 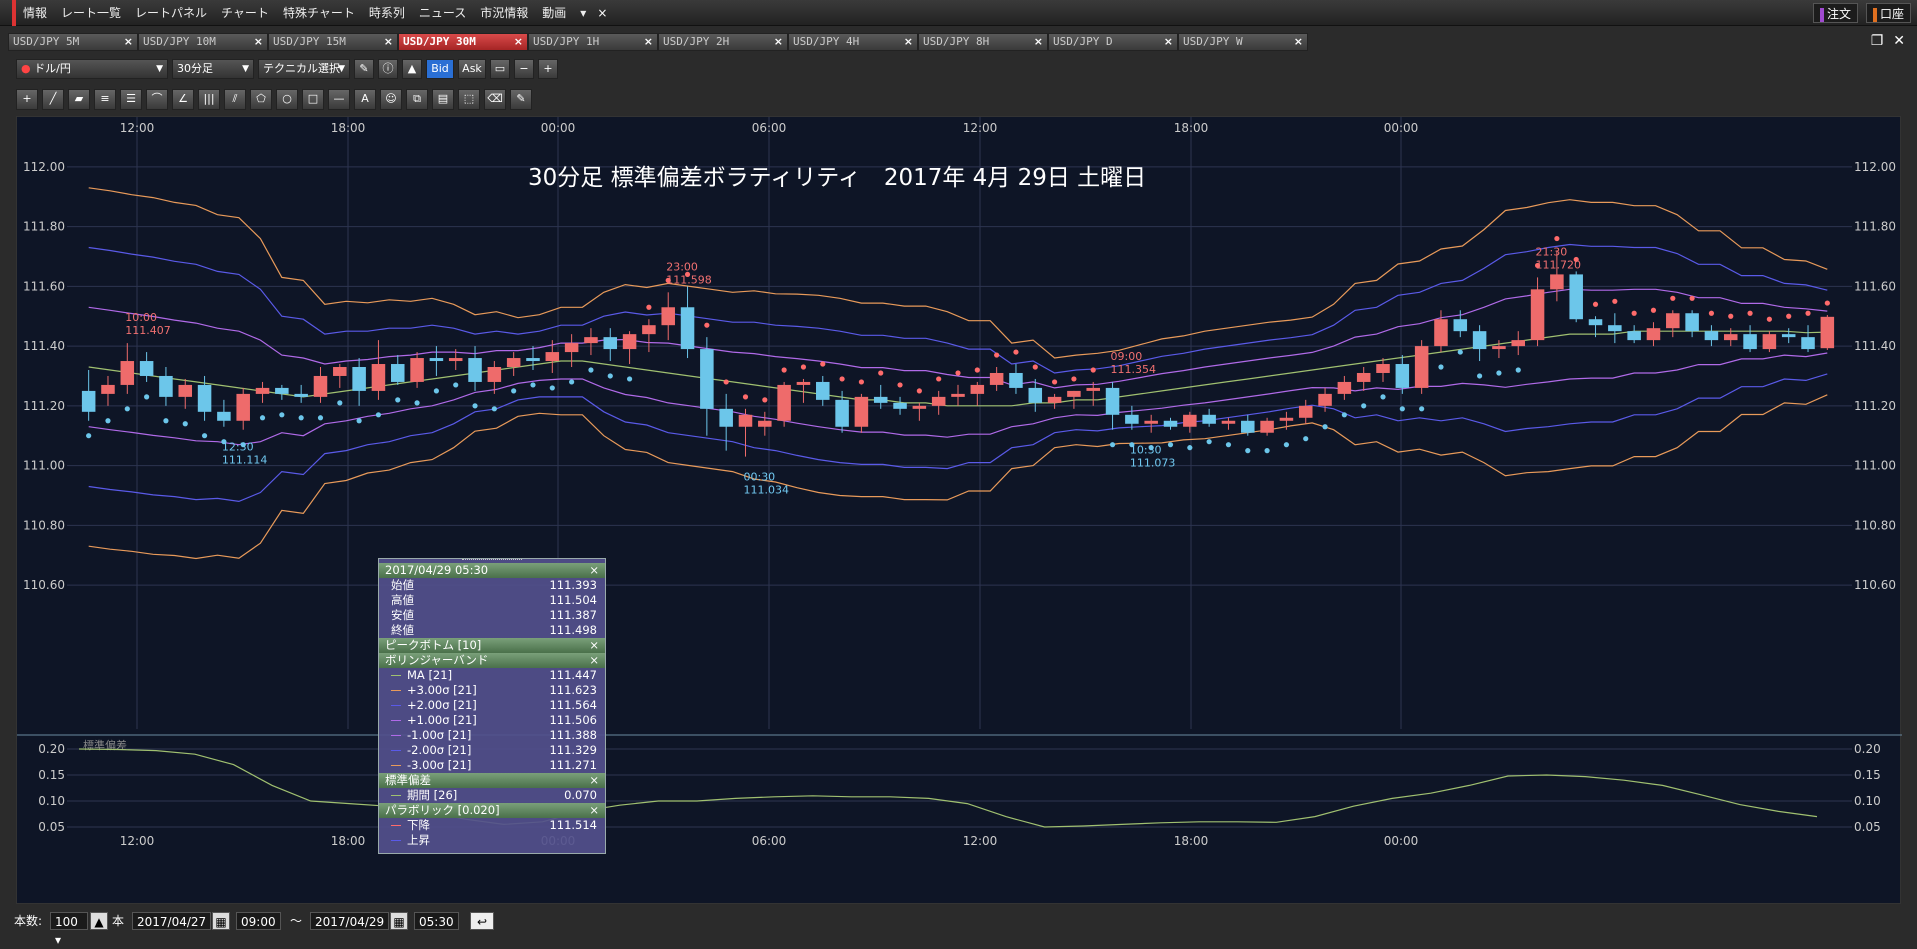 What do you see at coordinates (983, 42) in the screenshot?
I see `tab: USD/JPY 8H ×` at bounding box center [983, 42].